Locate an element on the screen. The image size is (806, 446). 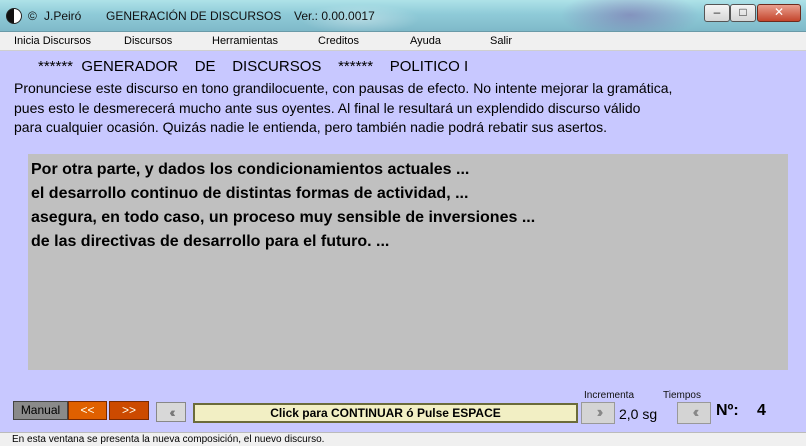
window-title: GENERACIÓN DE DISCURSOS is located at coordinates (194, 16).